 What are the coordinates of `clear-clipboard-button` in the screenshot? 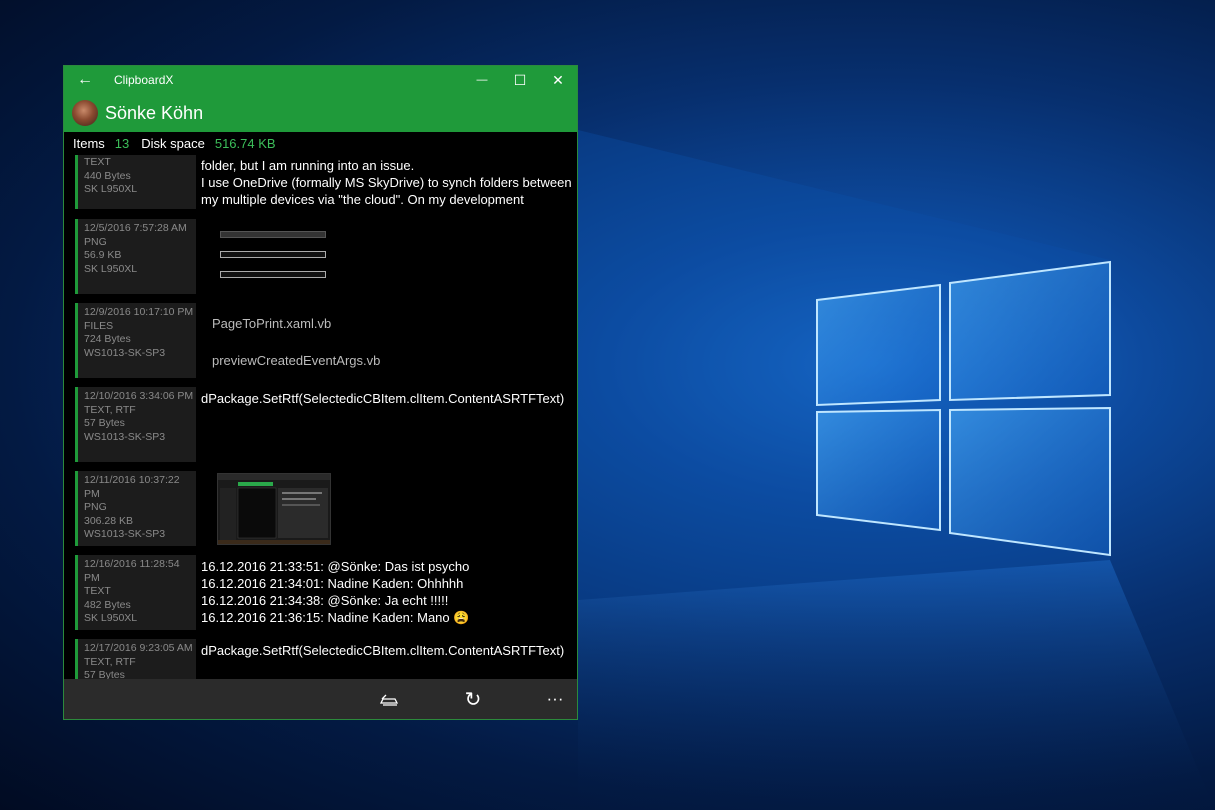 It's located at (389, 699).